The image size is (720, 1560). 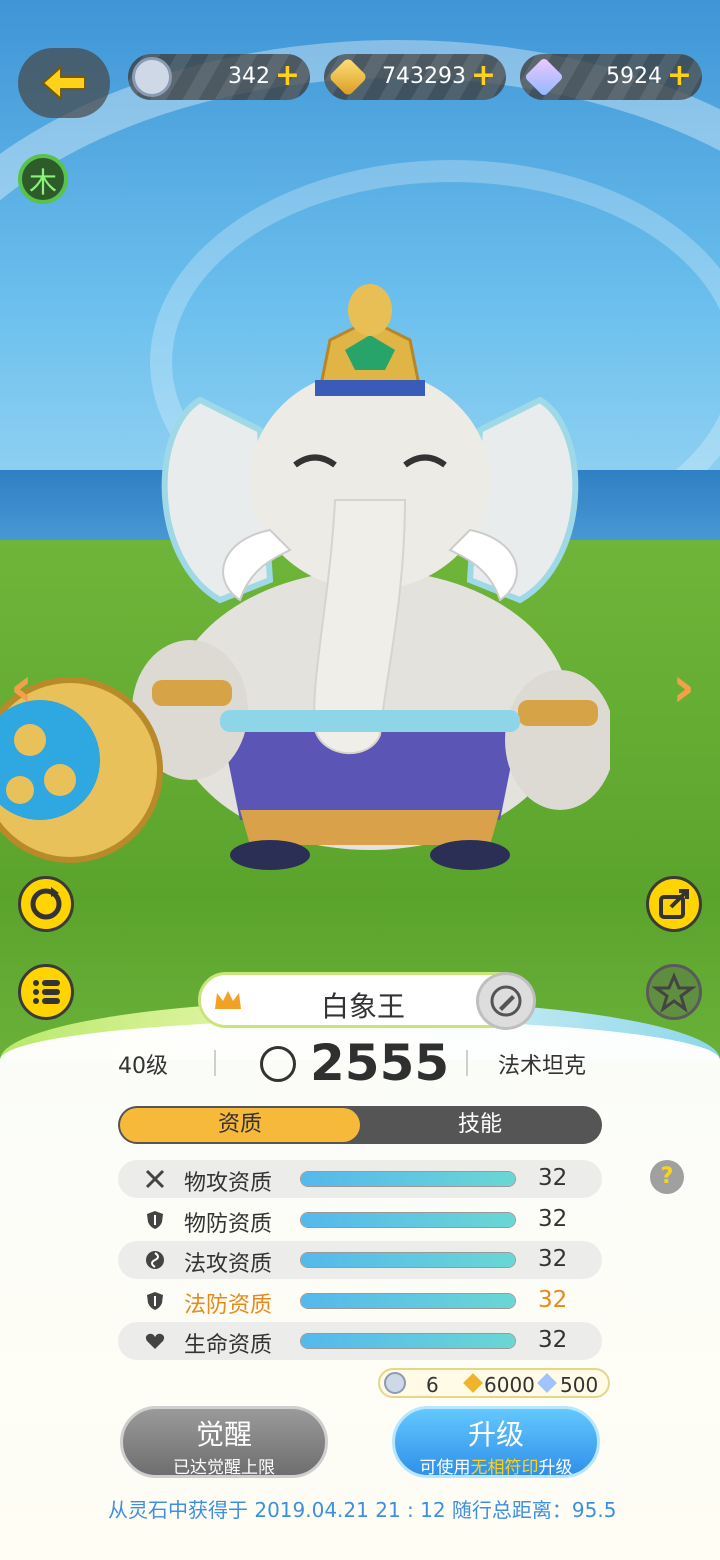 I want to click on aptitude-list: 物攻资质 32 物防资质 32 法攻资质 32 法防资质 32 生命资质 32, so click(x=360, y=1261).